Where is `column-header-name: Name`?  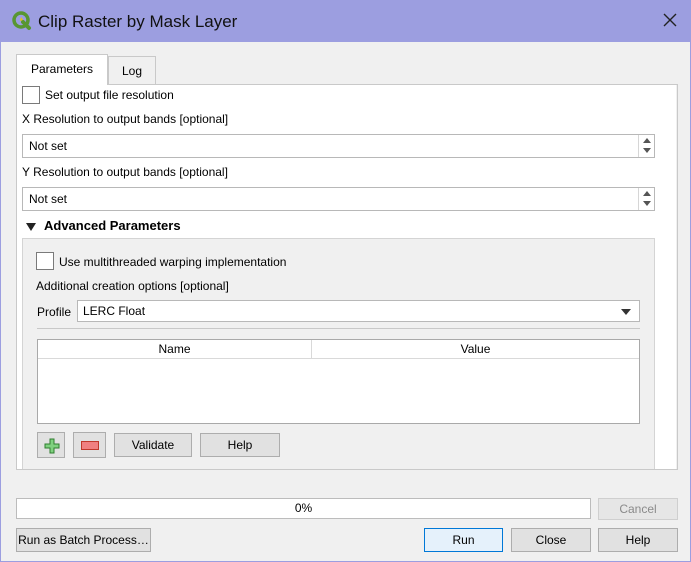 column-header-name: Name is located at coordinates (175, 349).